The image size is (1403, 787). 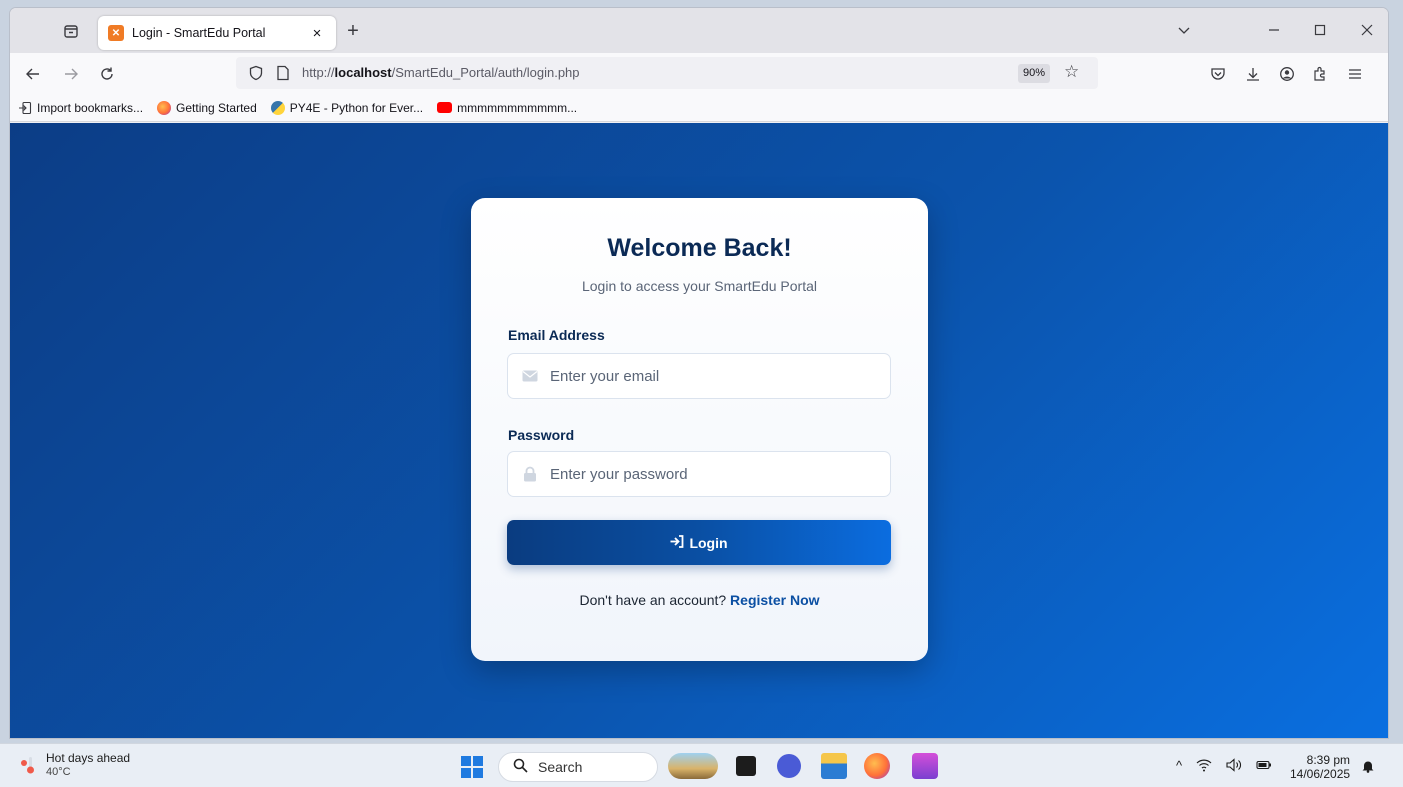 I want to click on extensions-icon, so click(x=1320, y=74).